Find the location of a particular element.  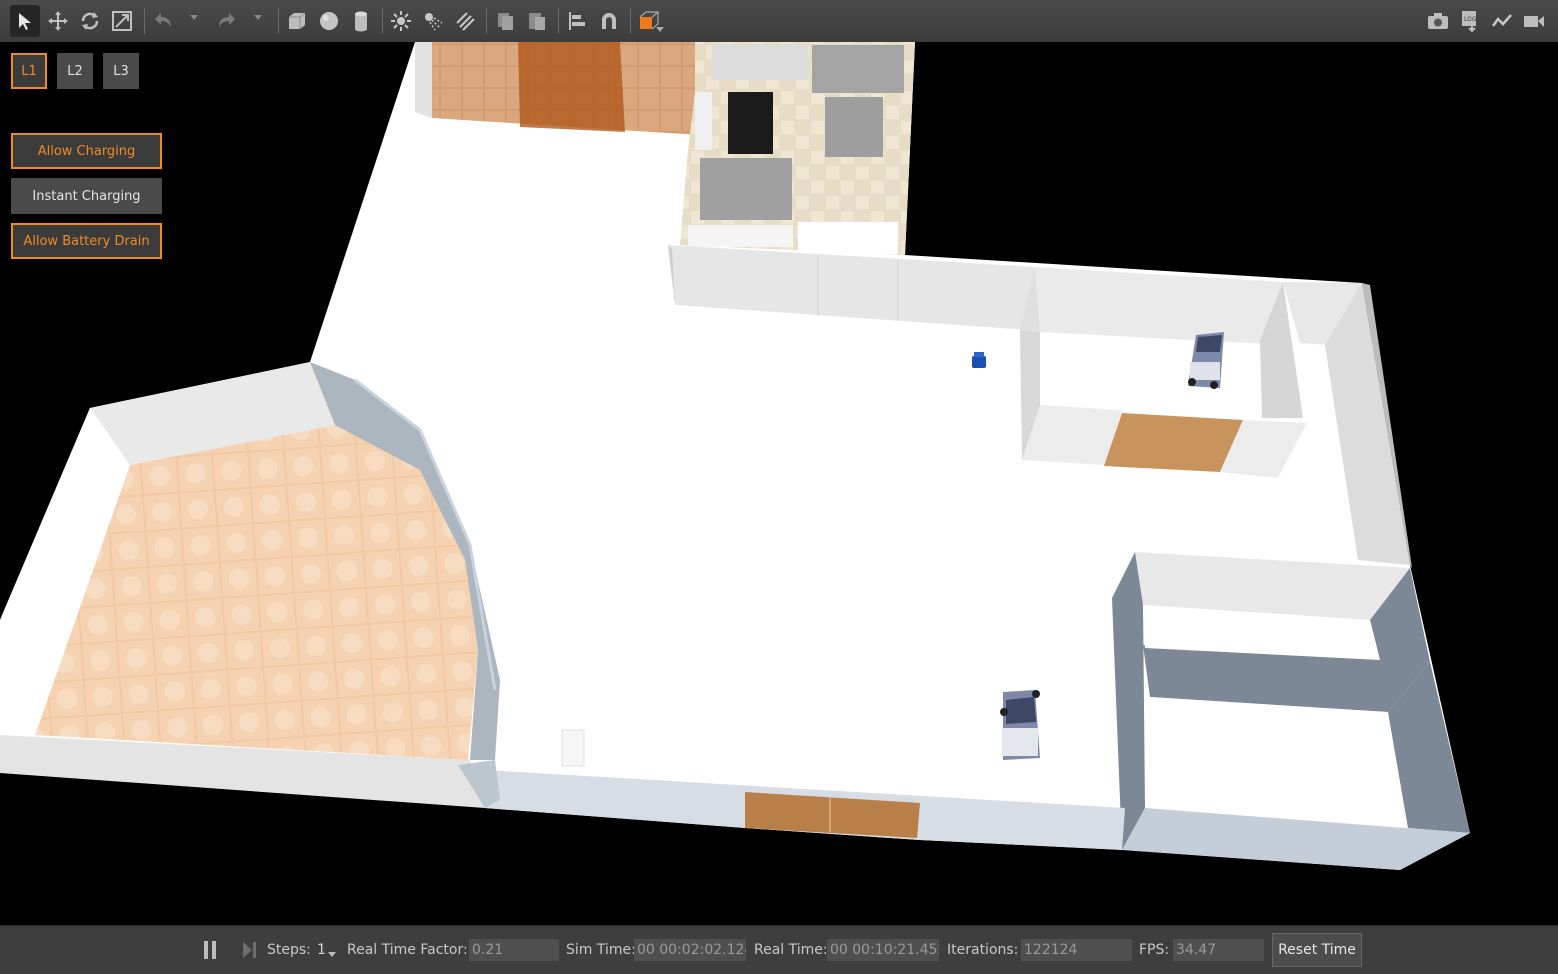

point-light-icon is located at coordinates (401, 21).